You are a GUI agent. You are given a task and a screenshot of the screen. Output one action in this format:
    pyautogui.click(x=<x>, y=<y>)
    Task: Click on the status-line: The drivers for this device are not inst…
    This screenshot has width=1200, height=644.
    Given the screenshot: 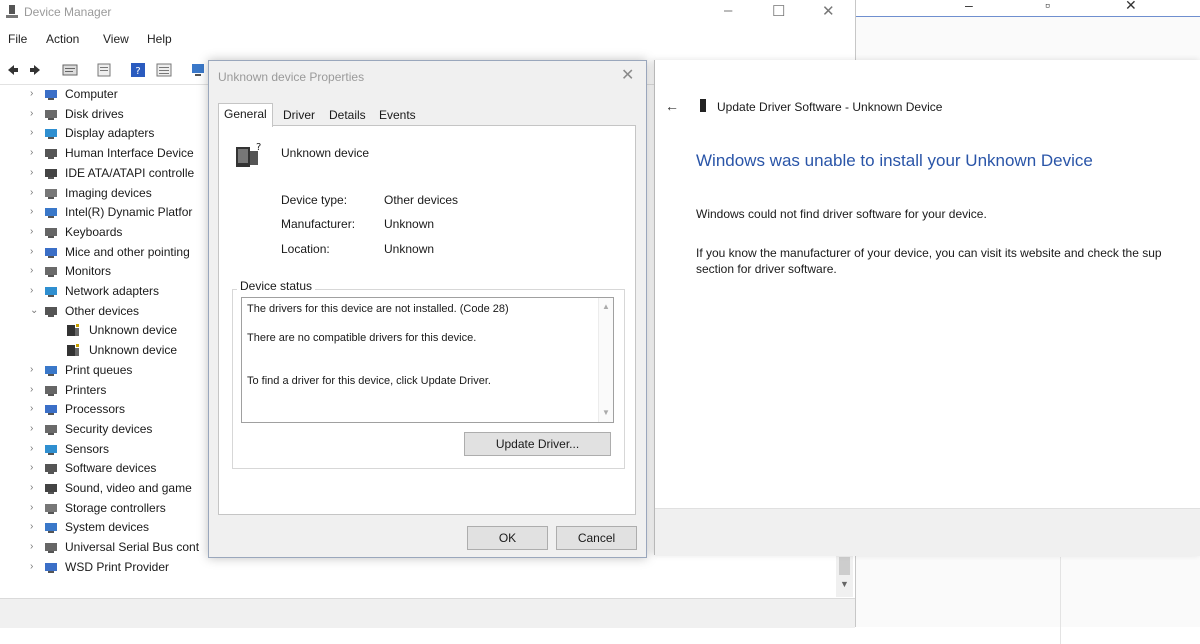 What is the action you would take?
    pyautogui.click(x=378, y=309)
    